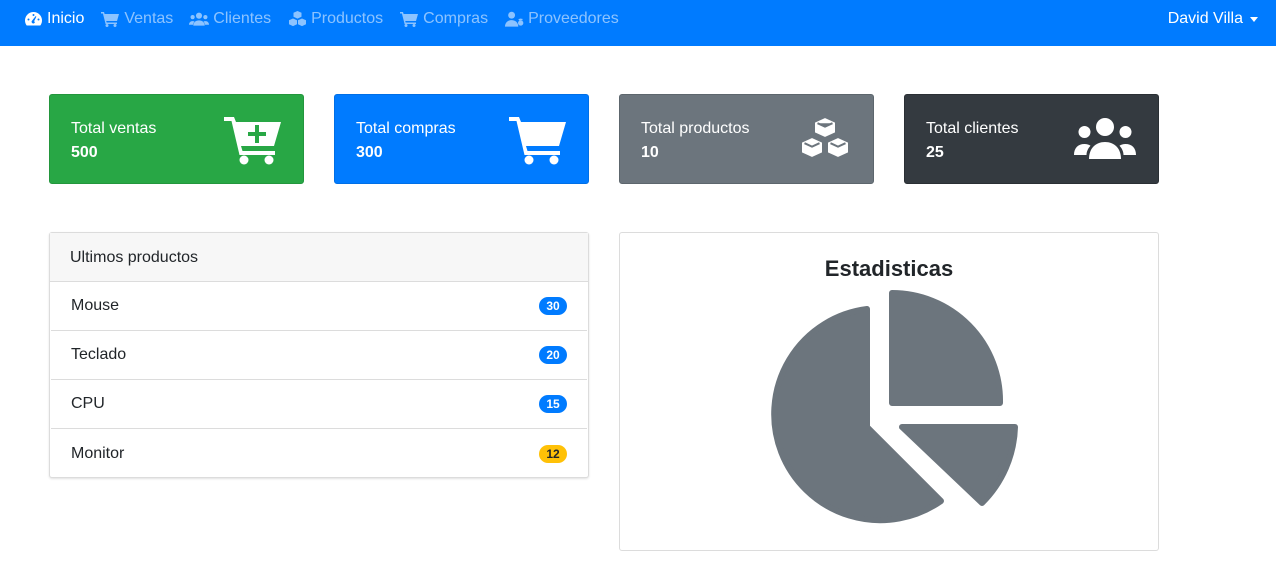  Describe the element at coordinates (573, 18) in the screenshot. I see `nav-label: Proveedores` at that location.